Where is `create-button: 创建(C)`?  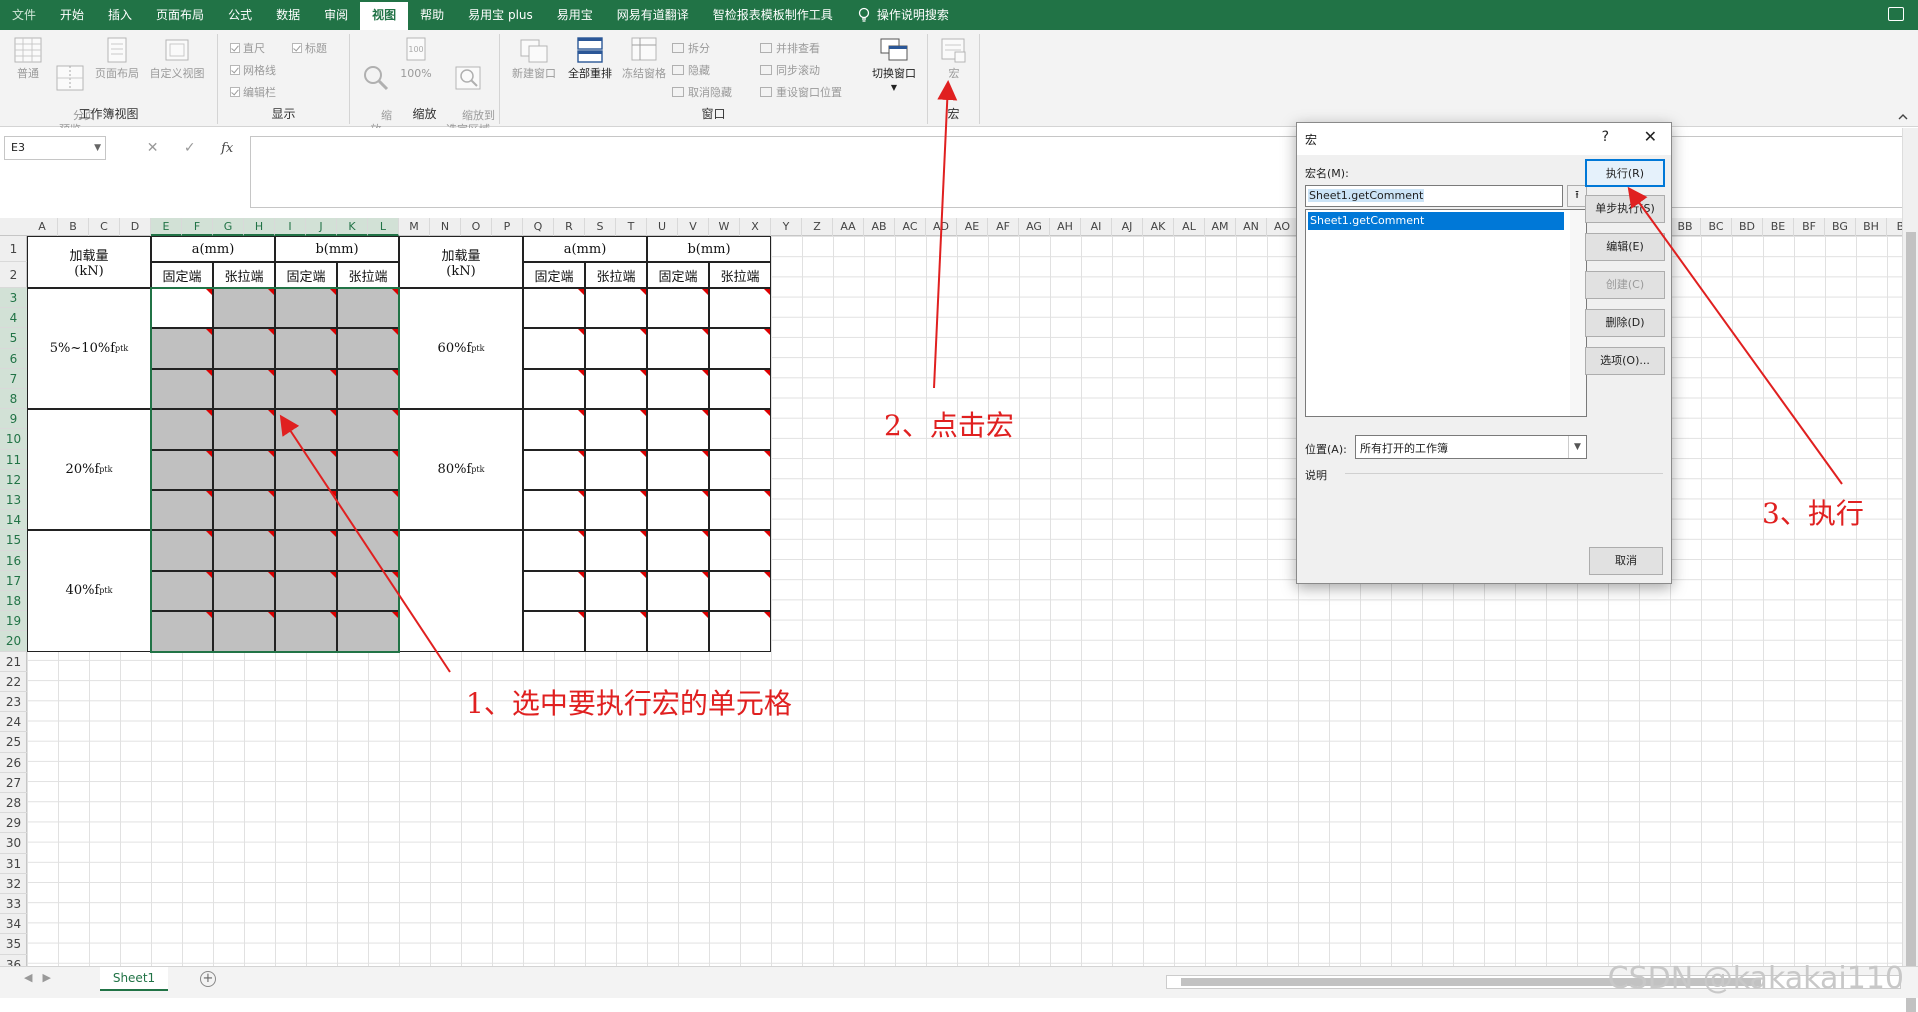
create-button: 创建(C) is located at coordinates (1625, 285).